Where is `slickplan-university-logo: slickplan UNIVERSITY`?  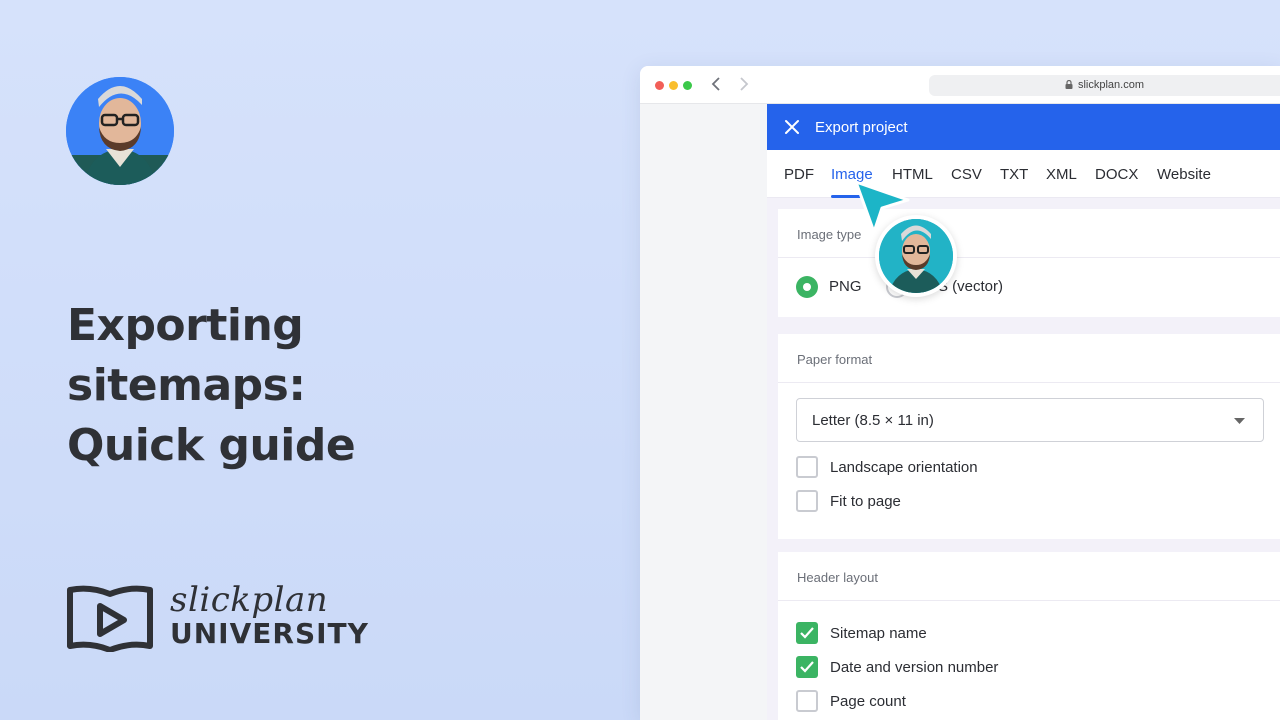 slickplan-university-logo: slickplan UNIVERSITY is located at coordinates (226, 620).